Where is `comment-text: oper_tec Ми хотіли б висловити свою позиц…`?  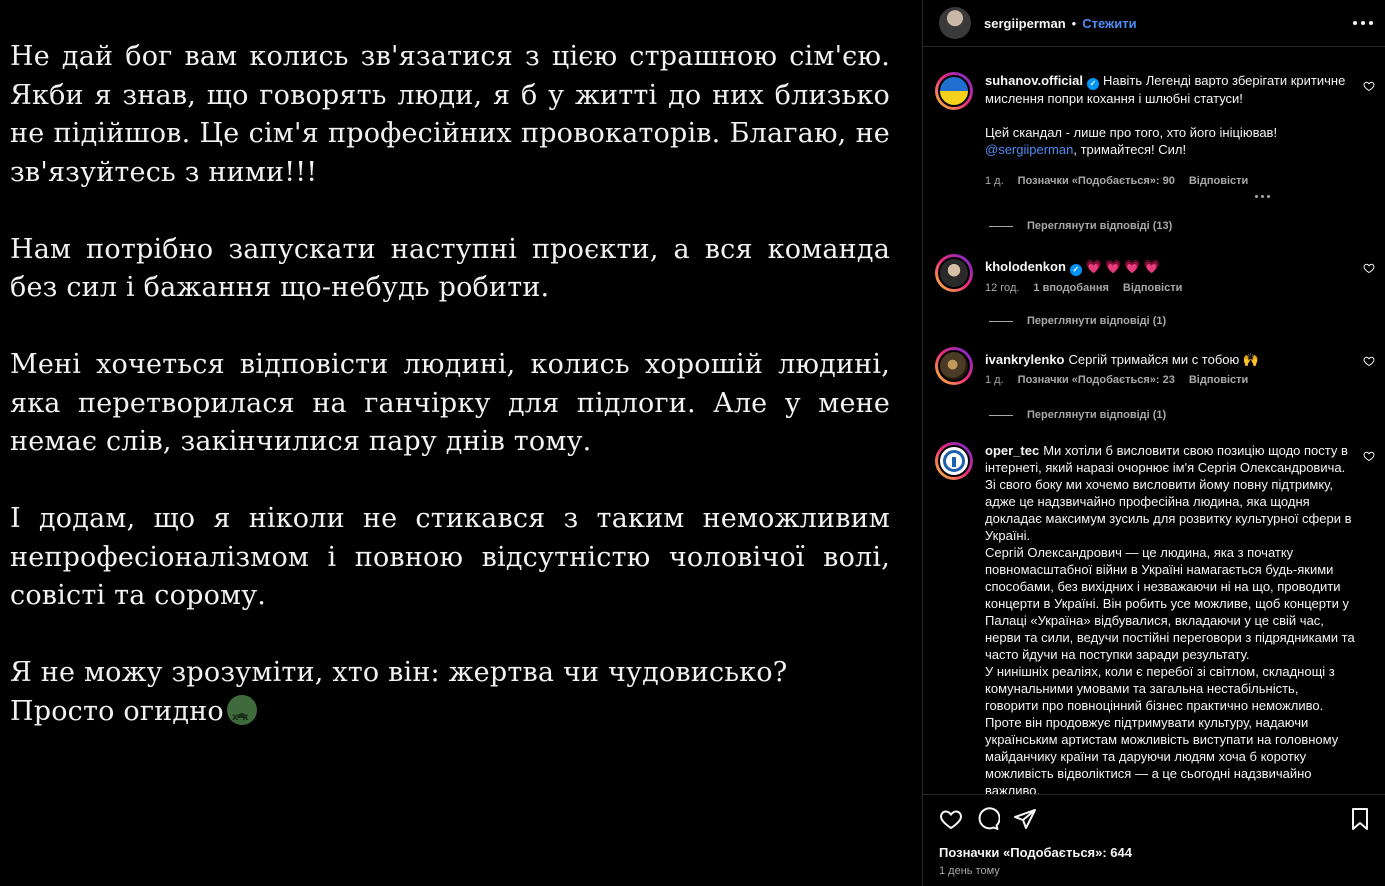 comment-text: oper_tec Ми хотіли б висловити свою позиц… is located at coordinates (1170, 618).